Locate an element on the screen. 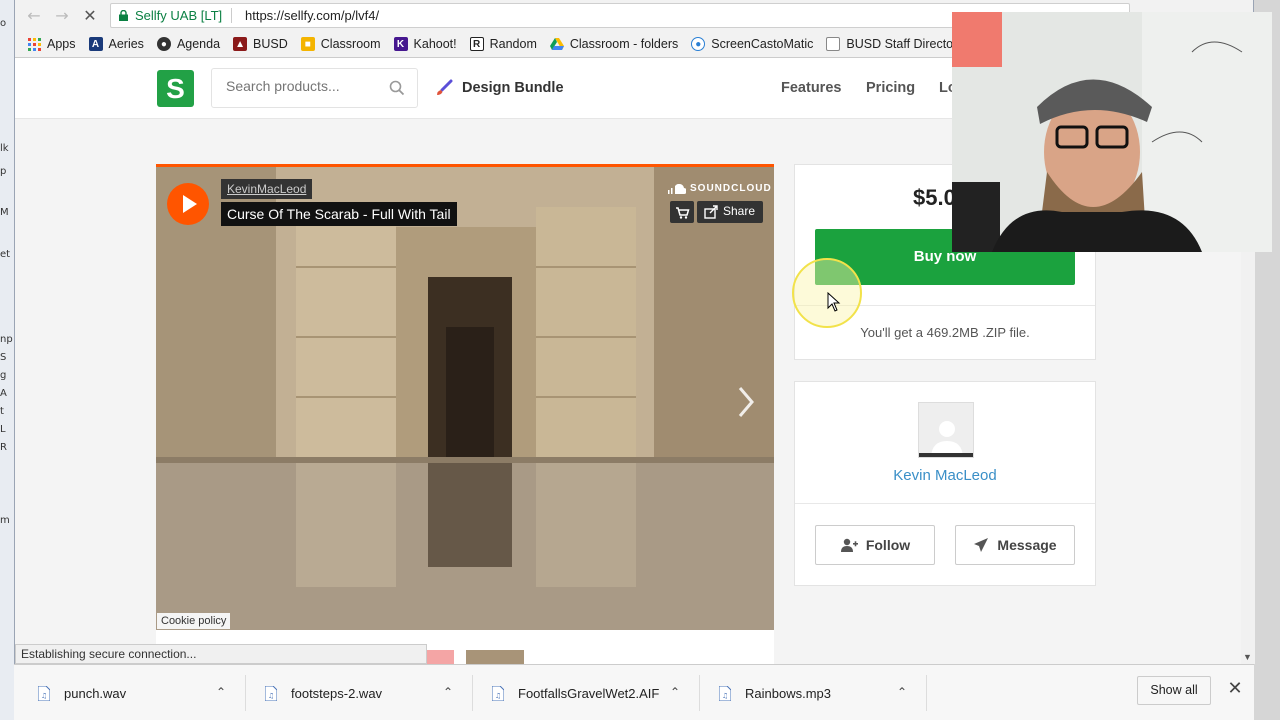  share-button: Share is located at coordinates (730, 212).